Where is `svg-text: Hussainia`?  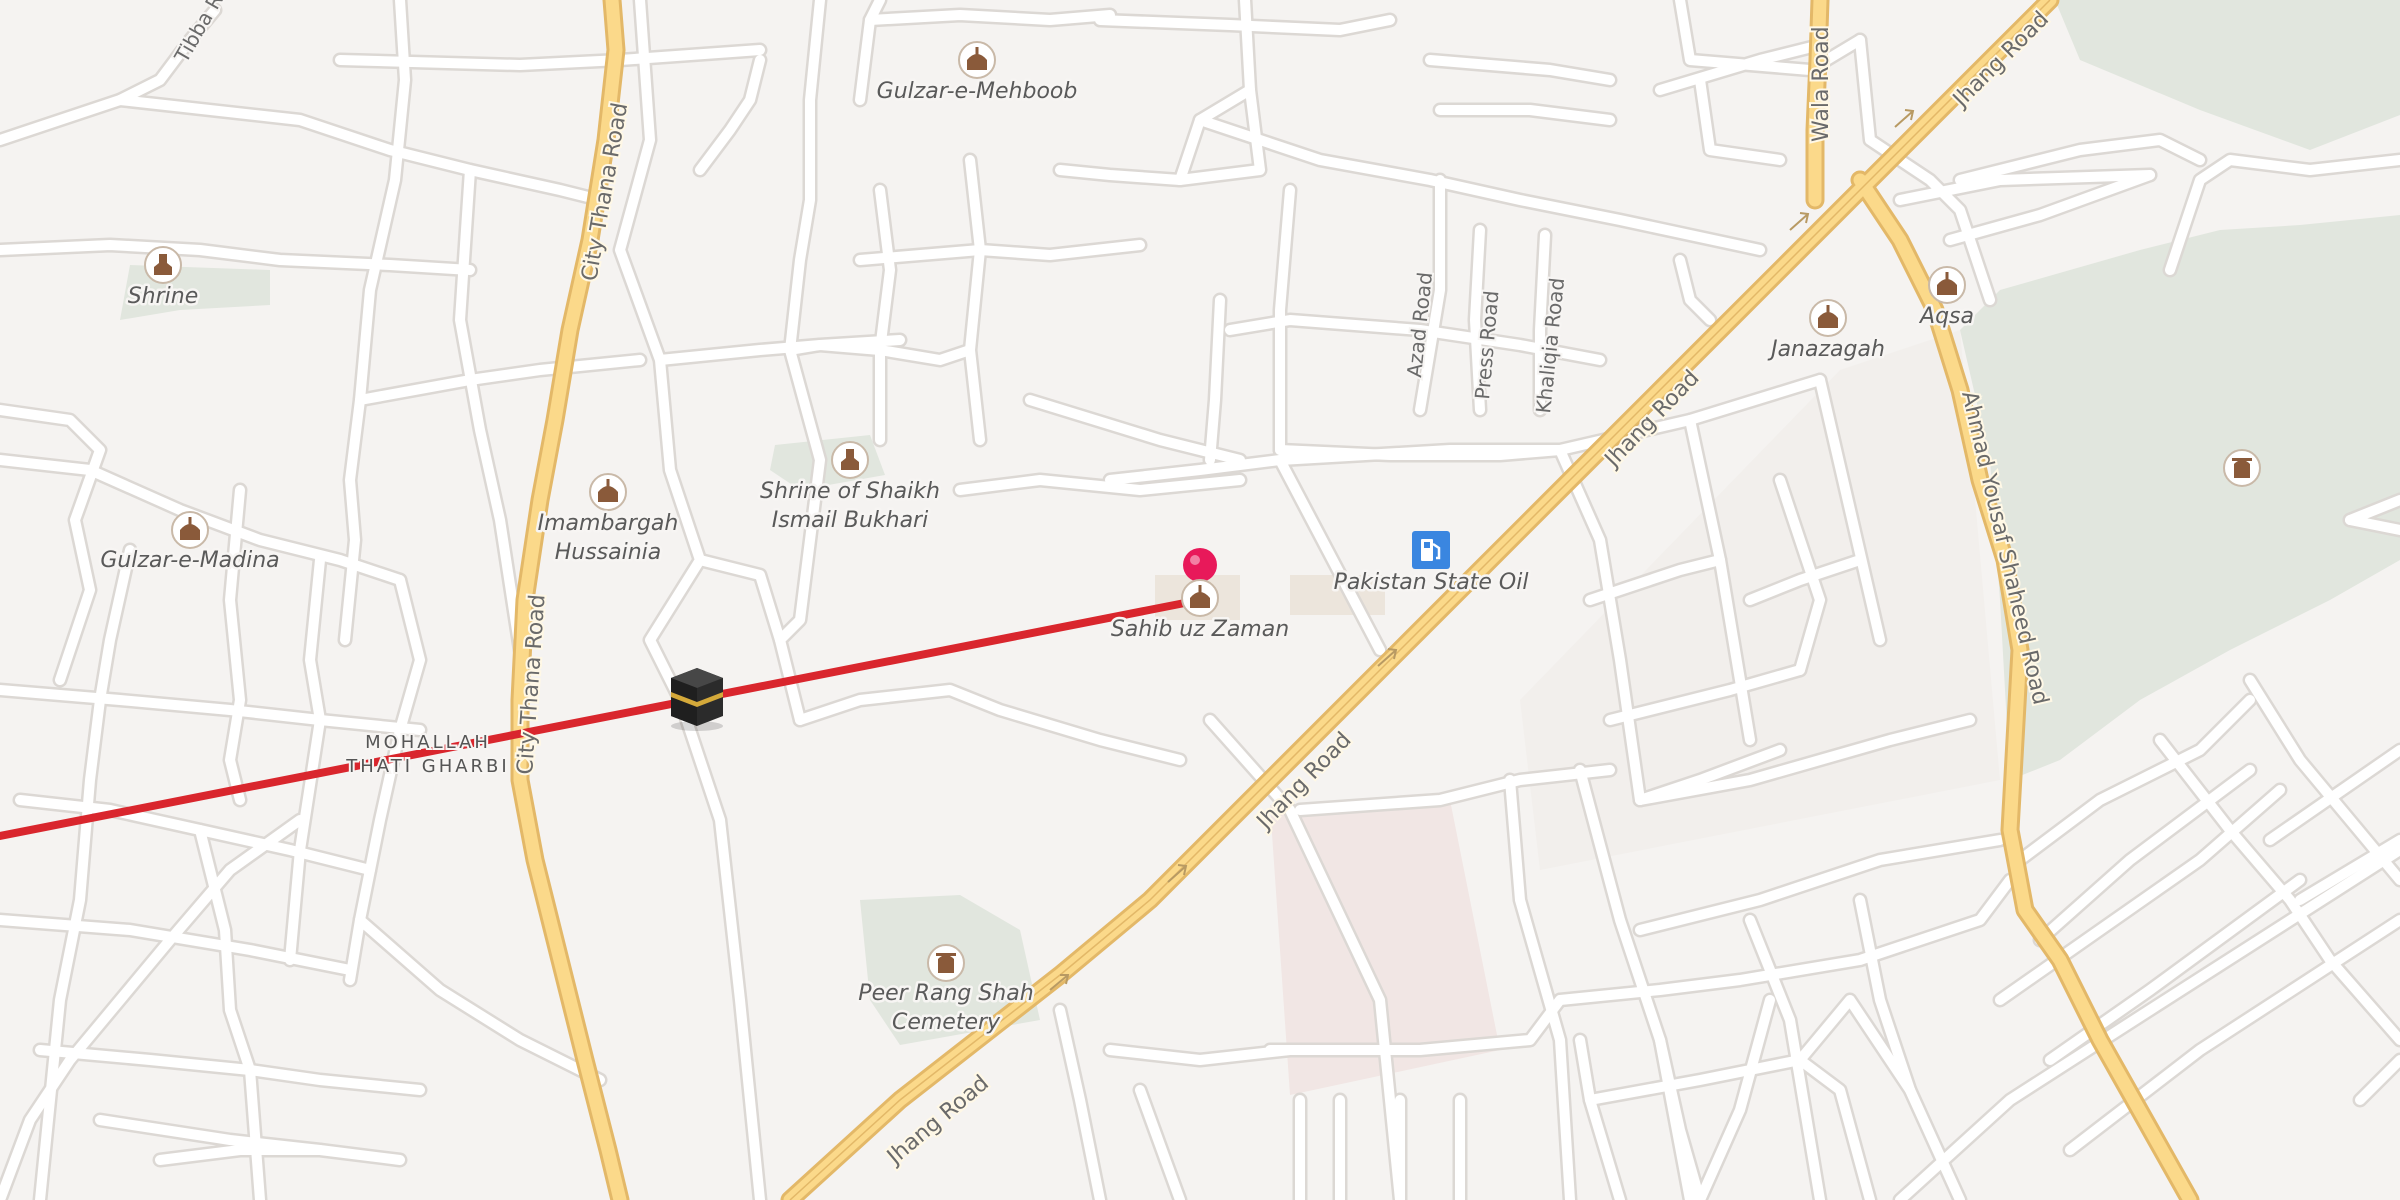
svg-text: Hussainia is located at coordinates (608, 552).